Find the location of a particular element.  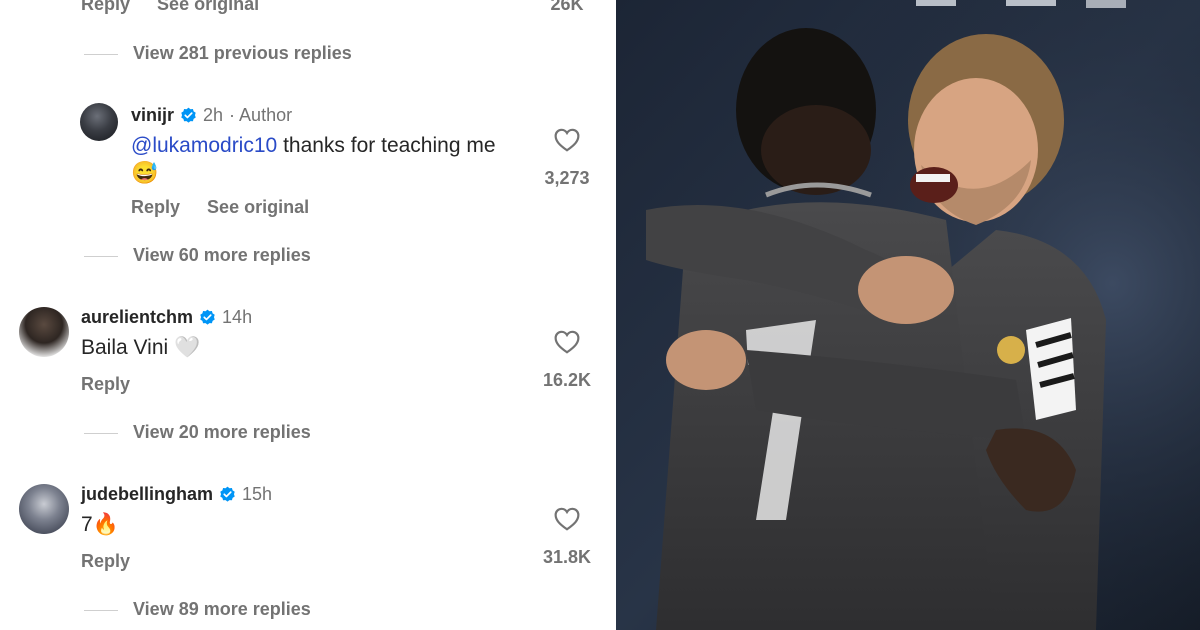

emoji: 🔥 is located at coordinates (105, 524).